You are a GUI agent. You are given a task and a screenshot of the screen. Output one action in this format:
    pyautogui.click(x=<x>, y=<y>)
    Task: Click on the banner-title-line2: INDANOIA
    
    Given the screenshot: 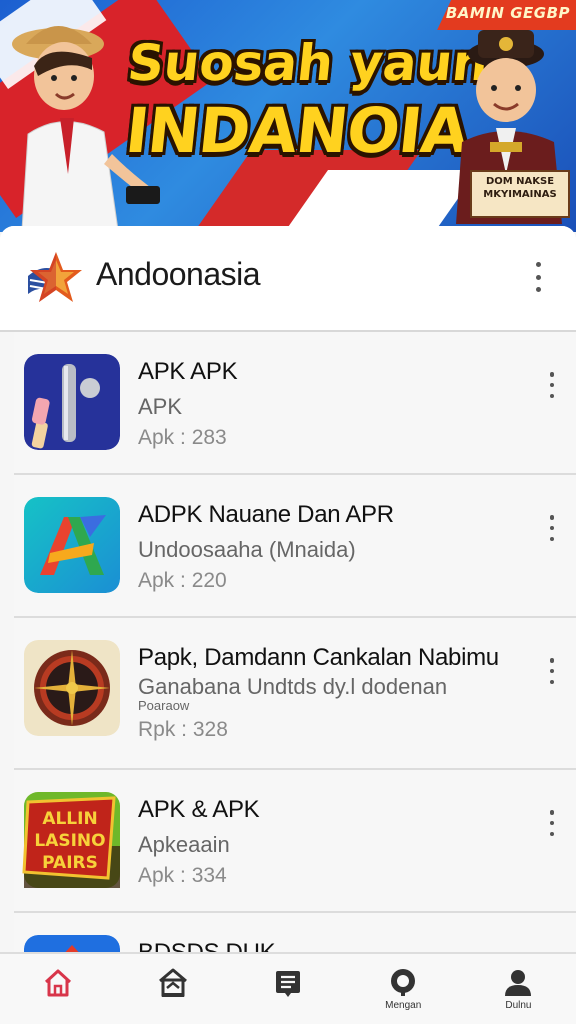 What is the action you would take?
    pyautogui.click(x=297, y=130)
    